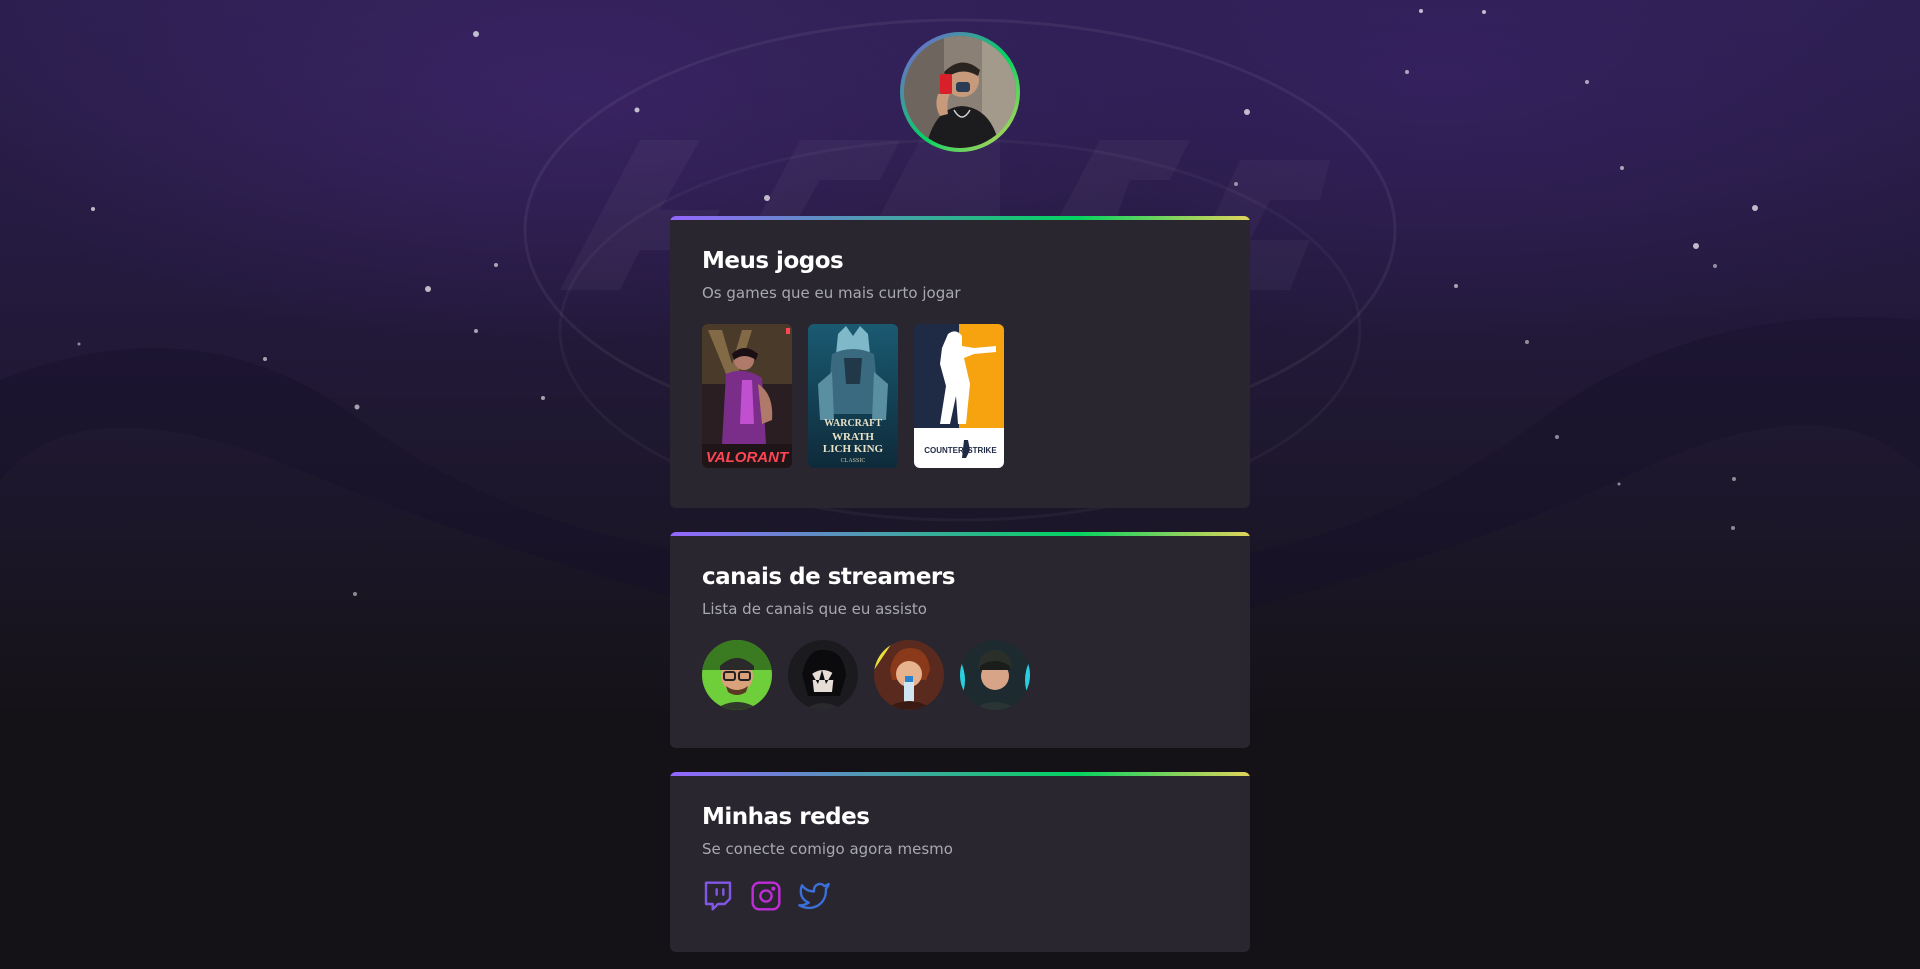  I want to click on svg-text: VALORANT, so click(748, 457).